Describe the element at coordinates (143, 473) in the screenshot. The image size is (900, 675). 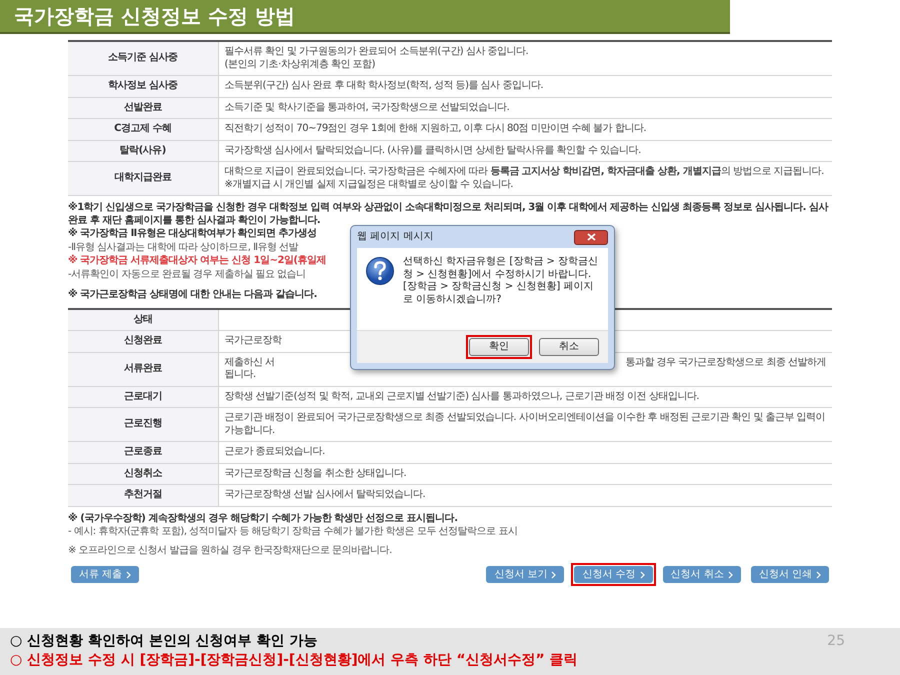
I see `status-cell: 신청취소` at that location.